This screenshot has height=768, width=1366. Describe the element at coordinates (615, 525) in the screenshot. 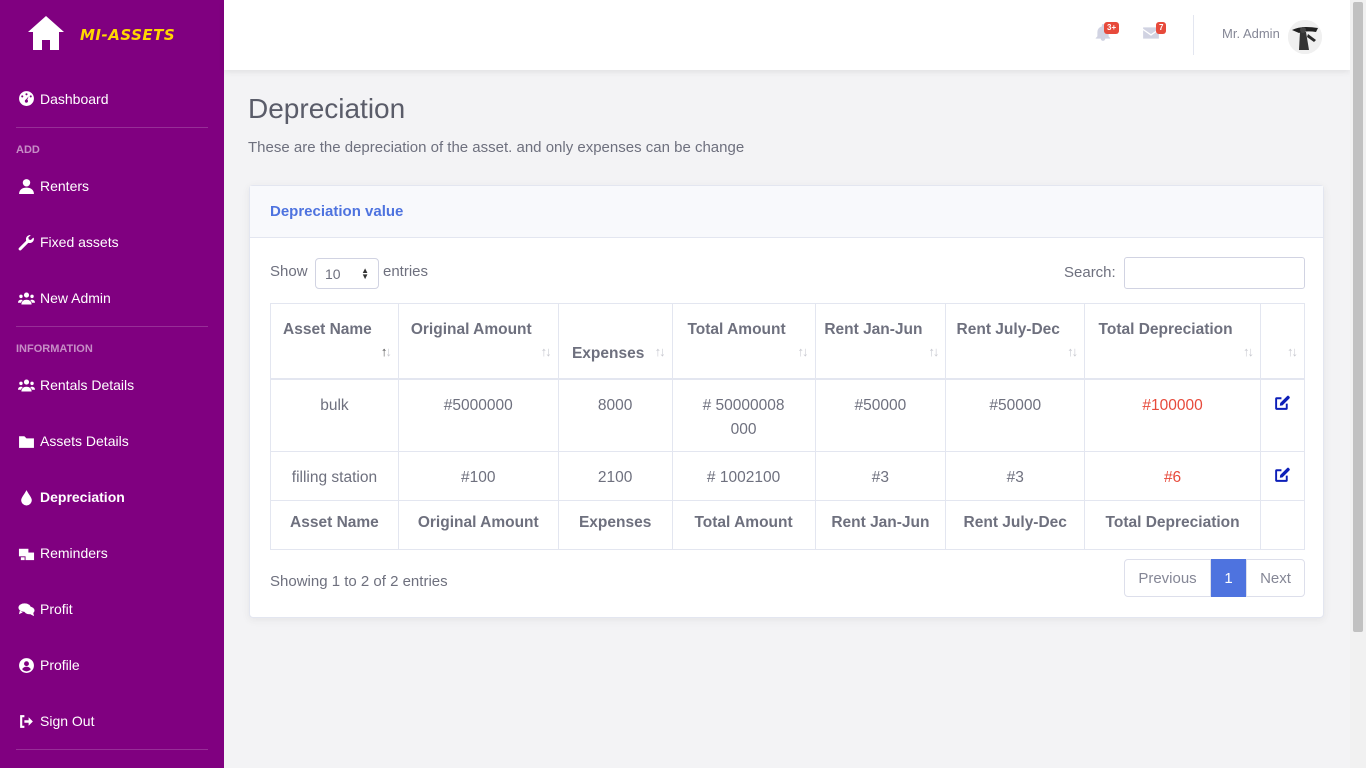

I see `column-footer: Expenses` at that location.